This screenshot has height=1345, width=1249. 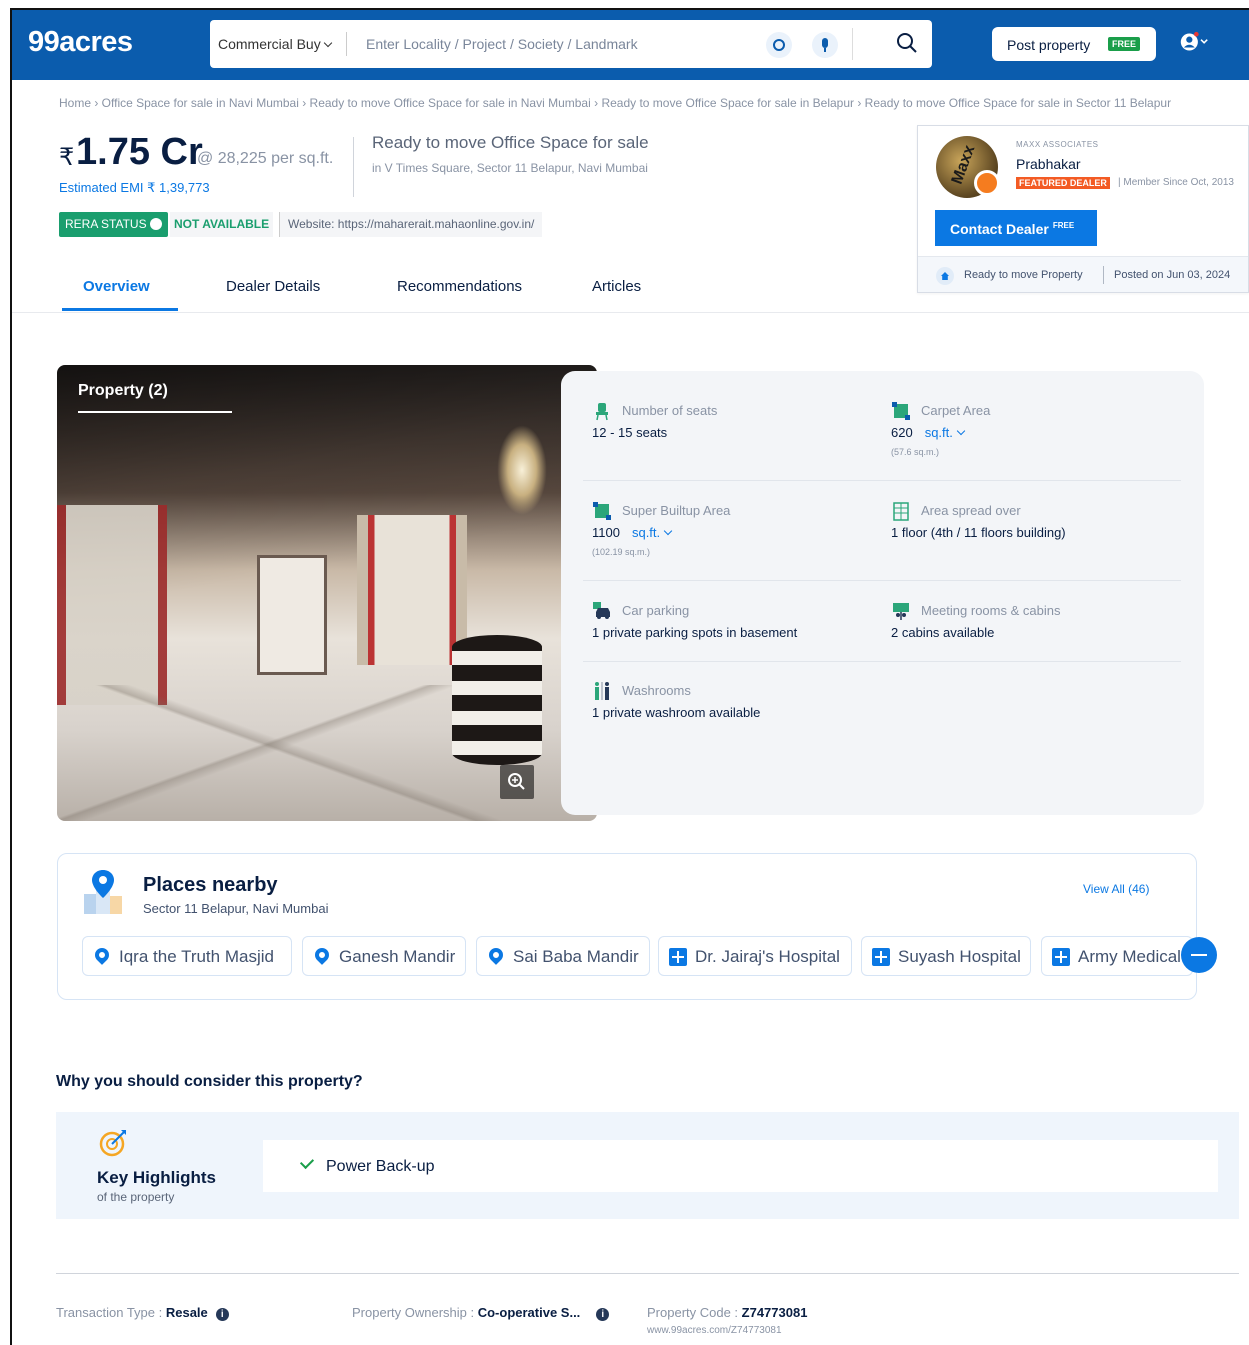 I want to click on hospital-icon, so click(x=1061, y=957).